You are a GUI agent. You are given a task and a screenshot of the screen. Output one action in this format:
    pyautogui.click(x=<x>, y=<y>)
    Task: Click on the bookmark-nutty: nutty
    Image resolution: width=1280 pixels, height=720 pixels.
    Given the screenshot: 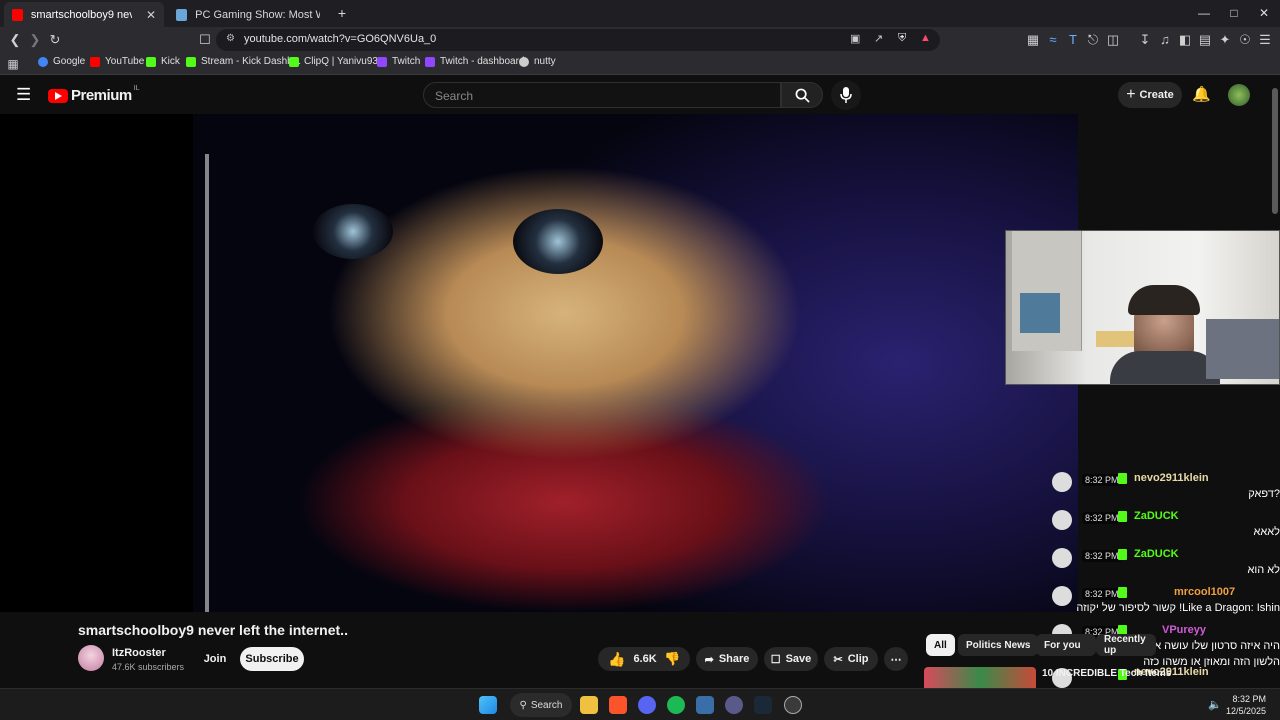 What is the action you would take?
    pyautogui.click(x=537, y=61)
    